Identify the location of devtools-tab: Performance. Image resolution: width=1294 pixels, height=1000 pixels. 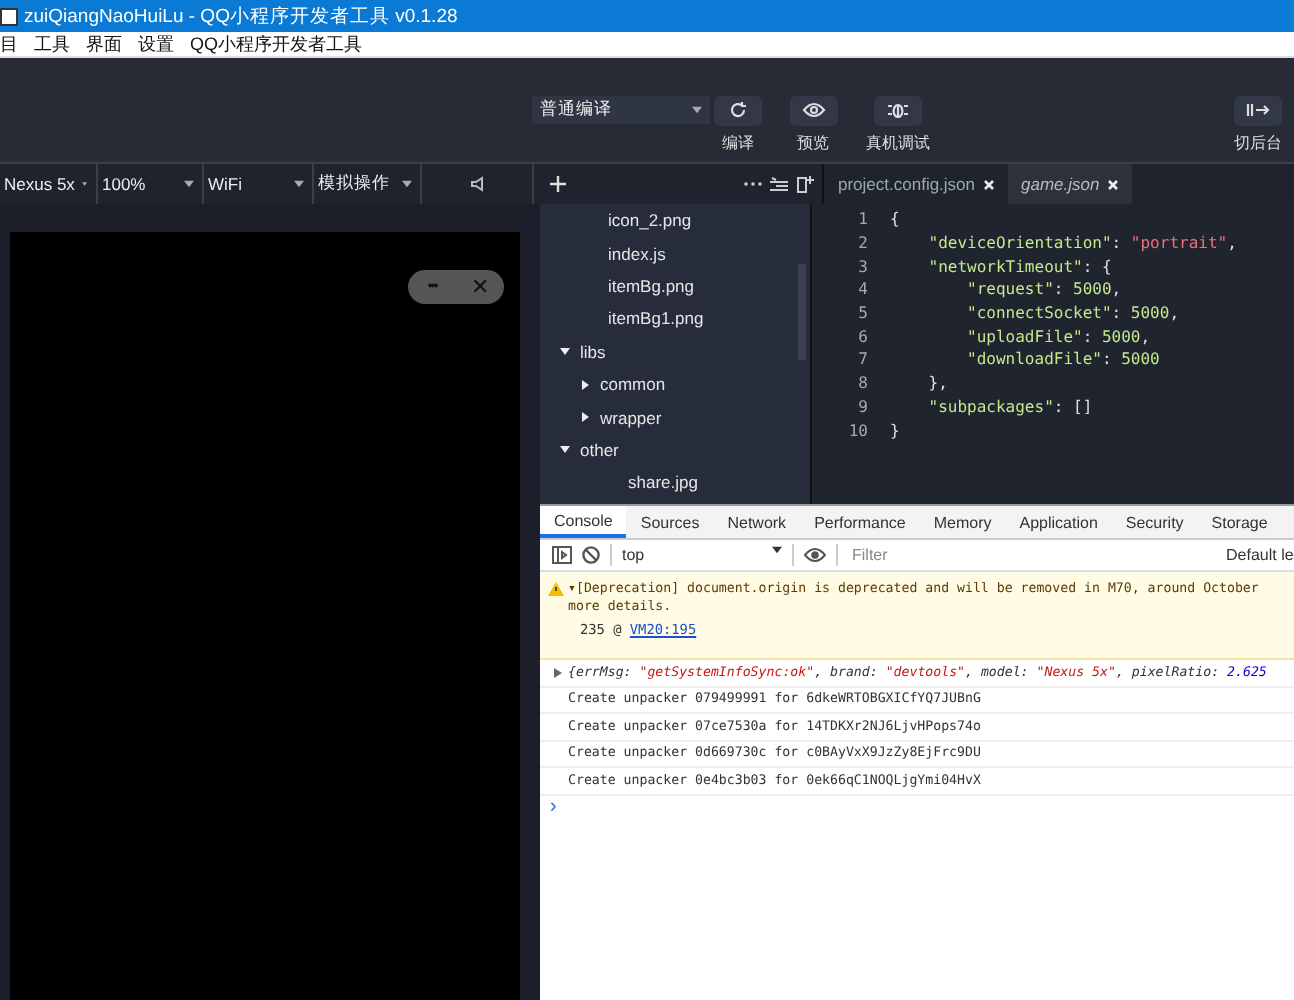
(860, 522).